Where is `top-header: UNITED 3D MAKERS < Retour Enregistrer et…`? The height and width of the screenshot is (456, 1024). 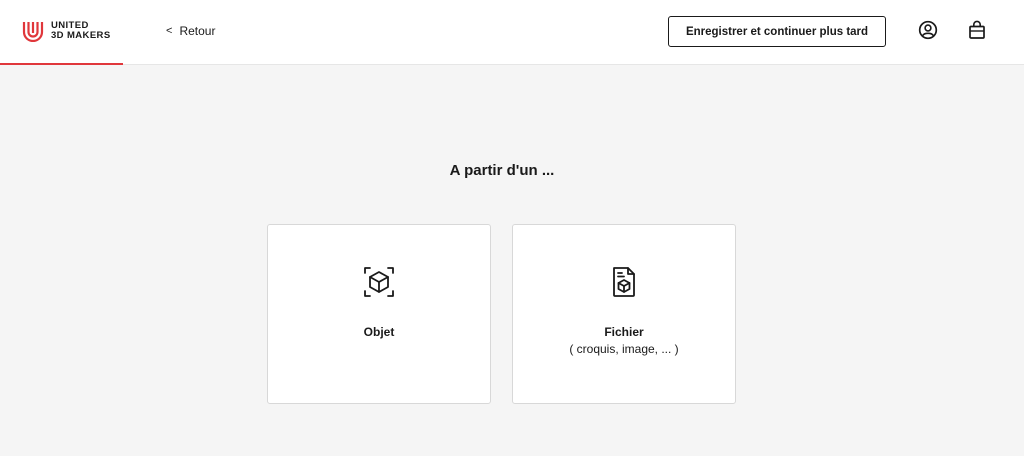
top-header: UNITED 3D MAKERS < Retour Enregistrer et… is located at coordinates (512, 32).